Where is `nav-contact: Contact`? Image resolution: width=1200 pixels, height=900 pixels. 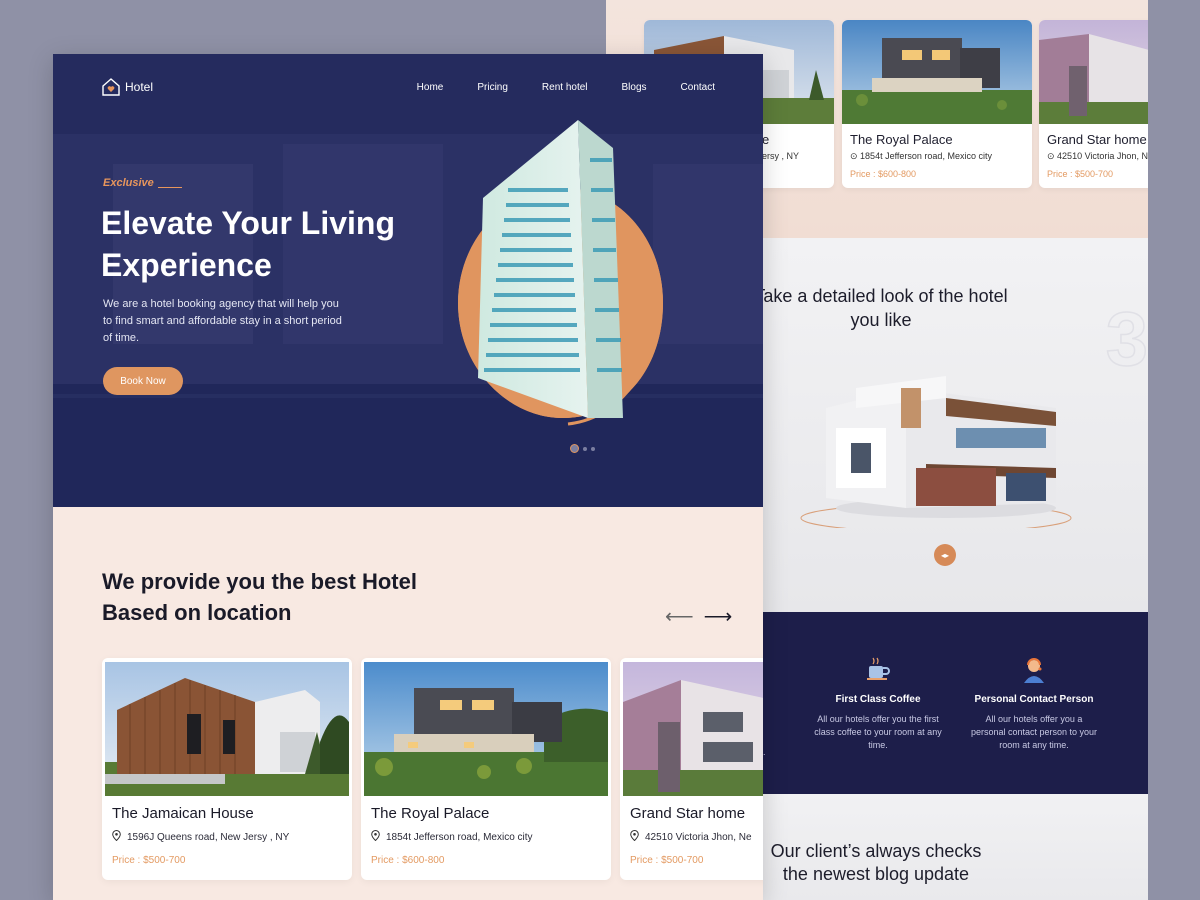 nav-contact: Contact is located at coordinates (698, 87).